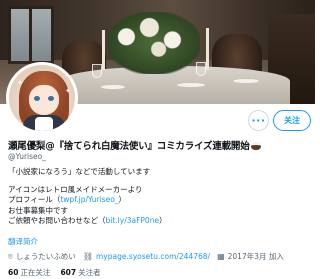 The image size is (320, 279). I want to click on banner-flowers, so click(154, 43).